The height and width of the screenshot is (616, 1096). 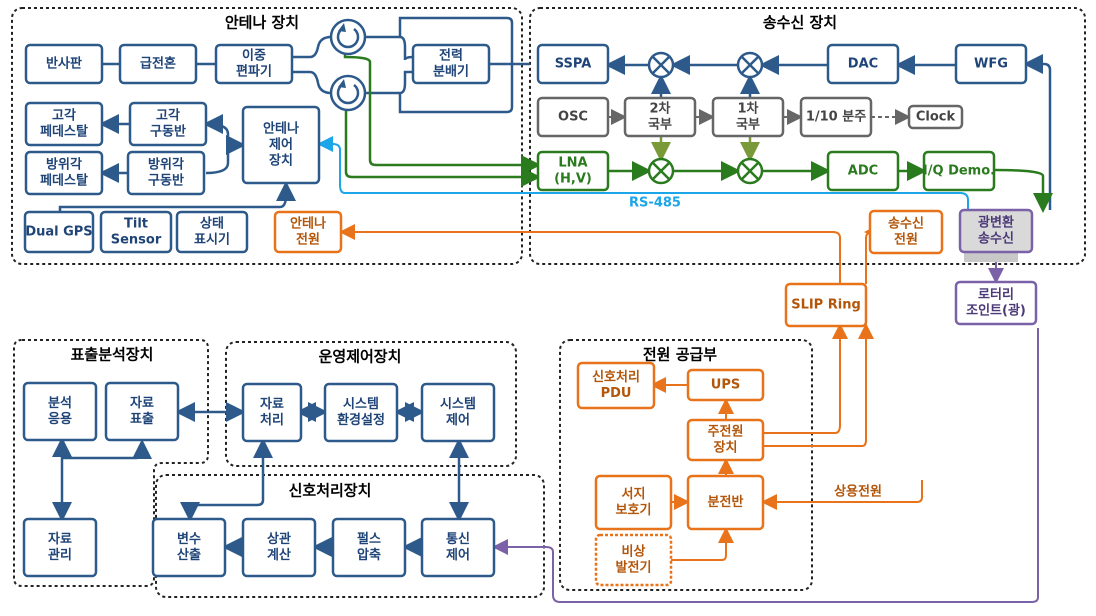 I want to click on trx-optical-block: 광변환송수신, so click(x=996, y=231).